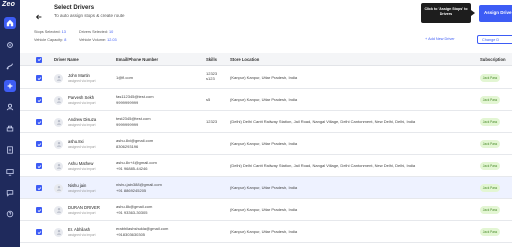 Image resolution: width=512 pixels, height=247 pixels. What do you see at coordinates (132, 212) in the screenshot?
I see `driver-phone: +91 93363-30305` at bounding box center [132, 212].